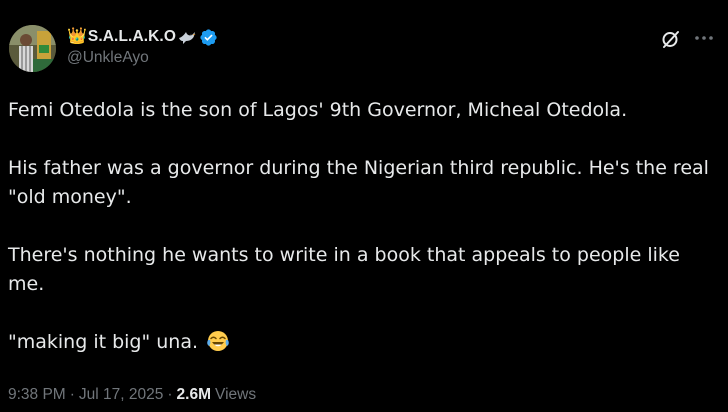 The height and width of the screenshot is (412, 728). What do you see at coordinates (236, 394) in the screenshot?
I see `views-label: Views` at bounding box center [236, 394].